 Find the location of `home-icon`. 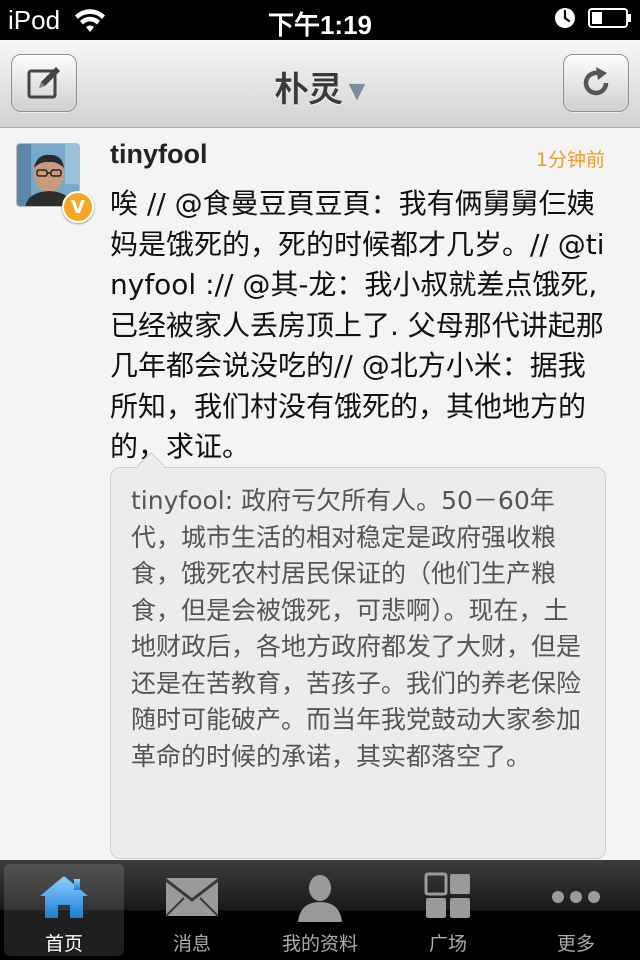

home-icon is located at coordinates (64, 897).